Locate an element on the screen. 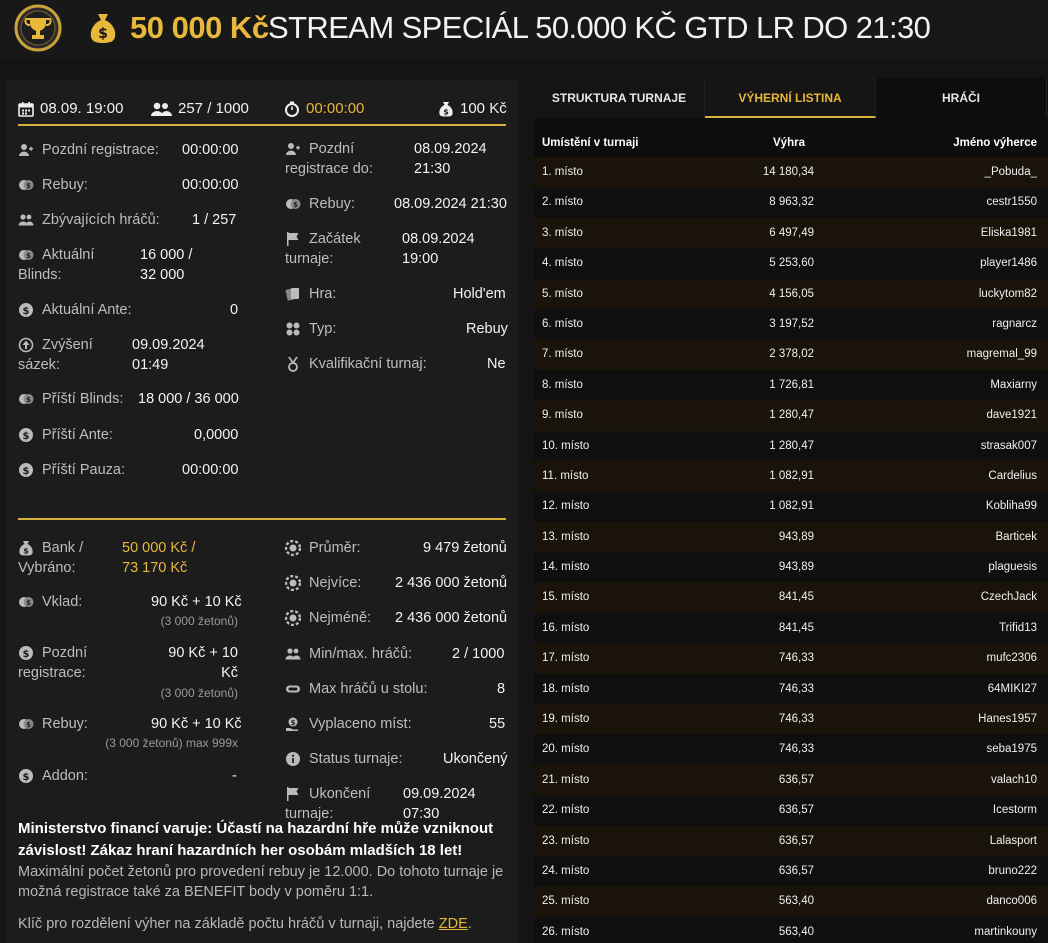  winner-cell: bruno222 is located at coordinates (1012, 870).